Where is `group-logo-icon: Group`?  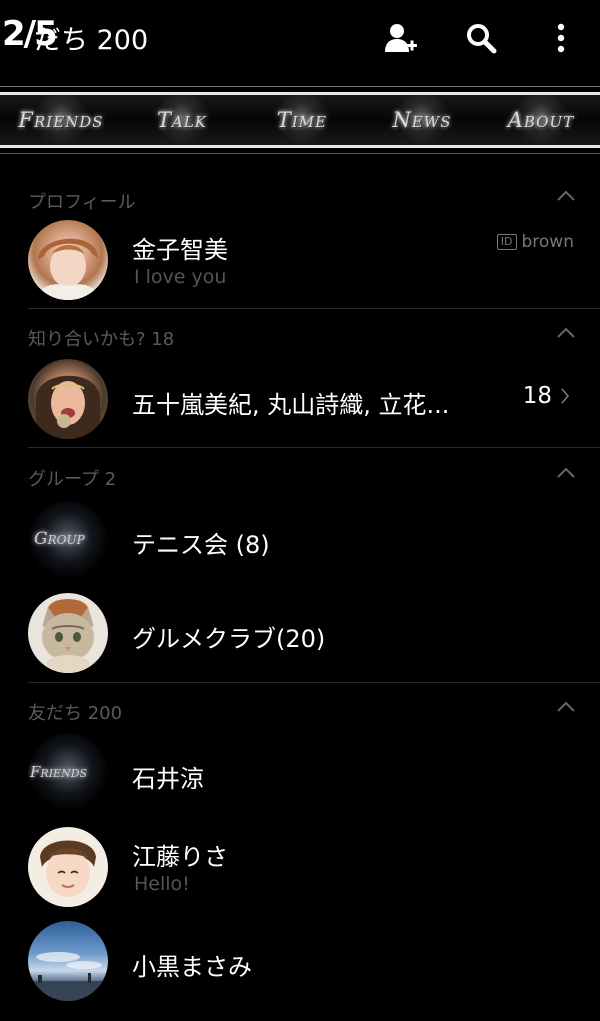
group-logo-icon: Group is located at coordinates (68, 541).